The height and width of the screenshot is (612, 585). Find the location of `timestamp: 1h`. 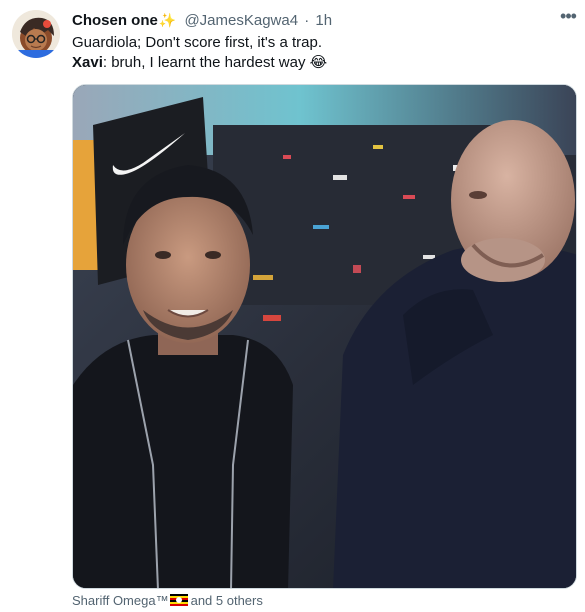

timestamp: 1h is located at coordinates (323, 20).